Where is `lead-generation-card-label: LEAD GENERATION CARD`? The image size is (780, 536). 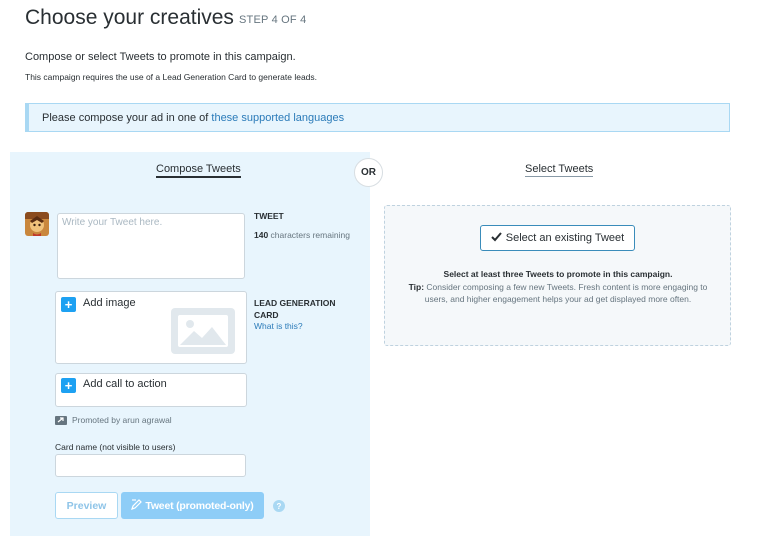 lead-generation-card-label: LEAD GENERATION CARD is located at coordinates (295, 309).